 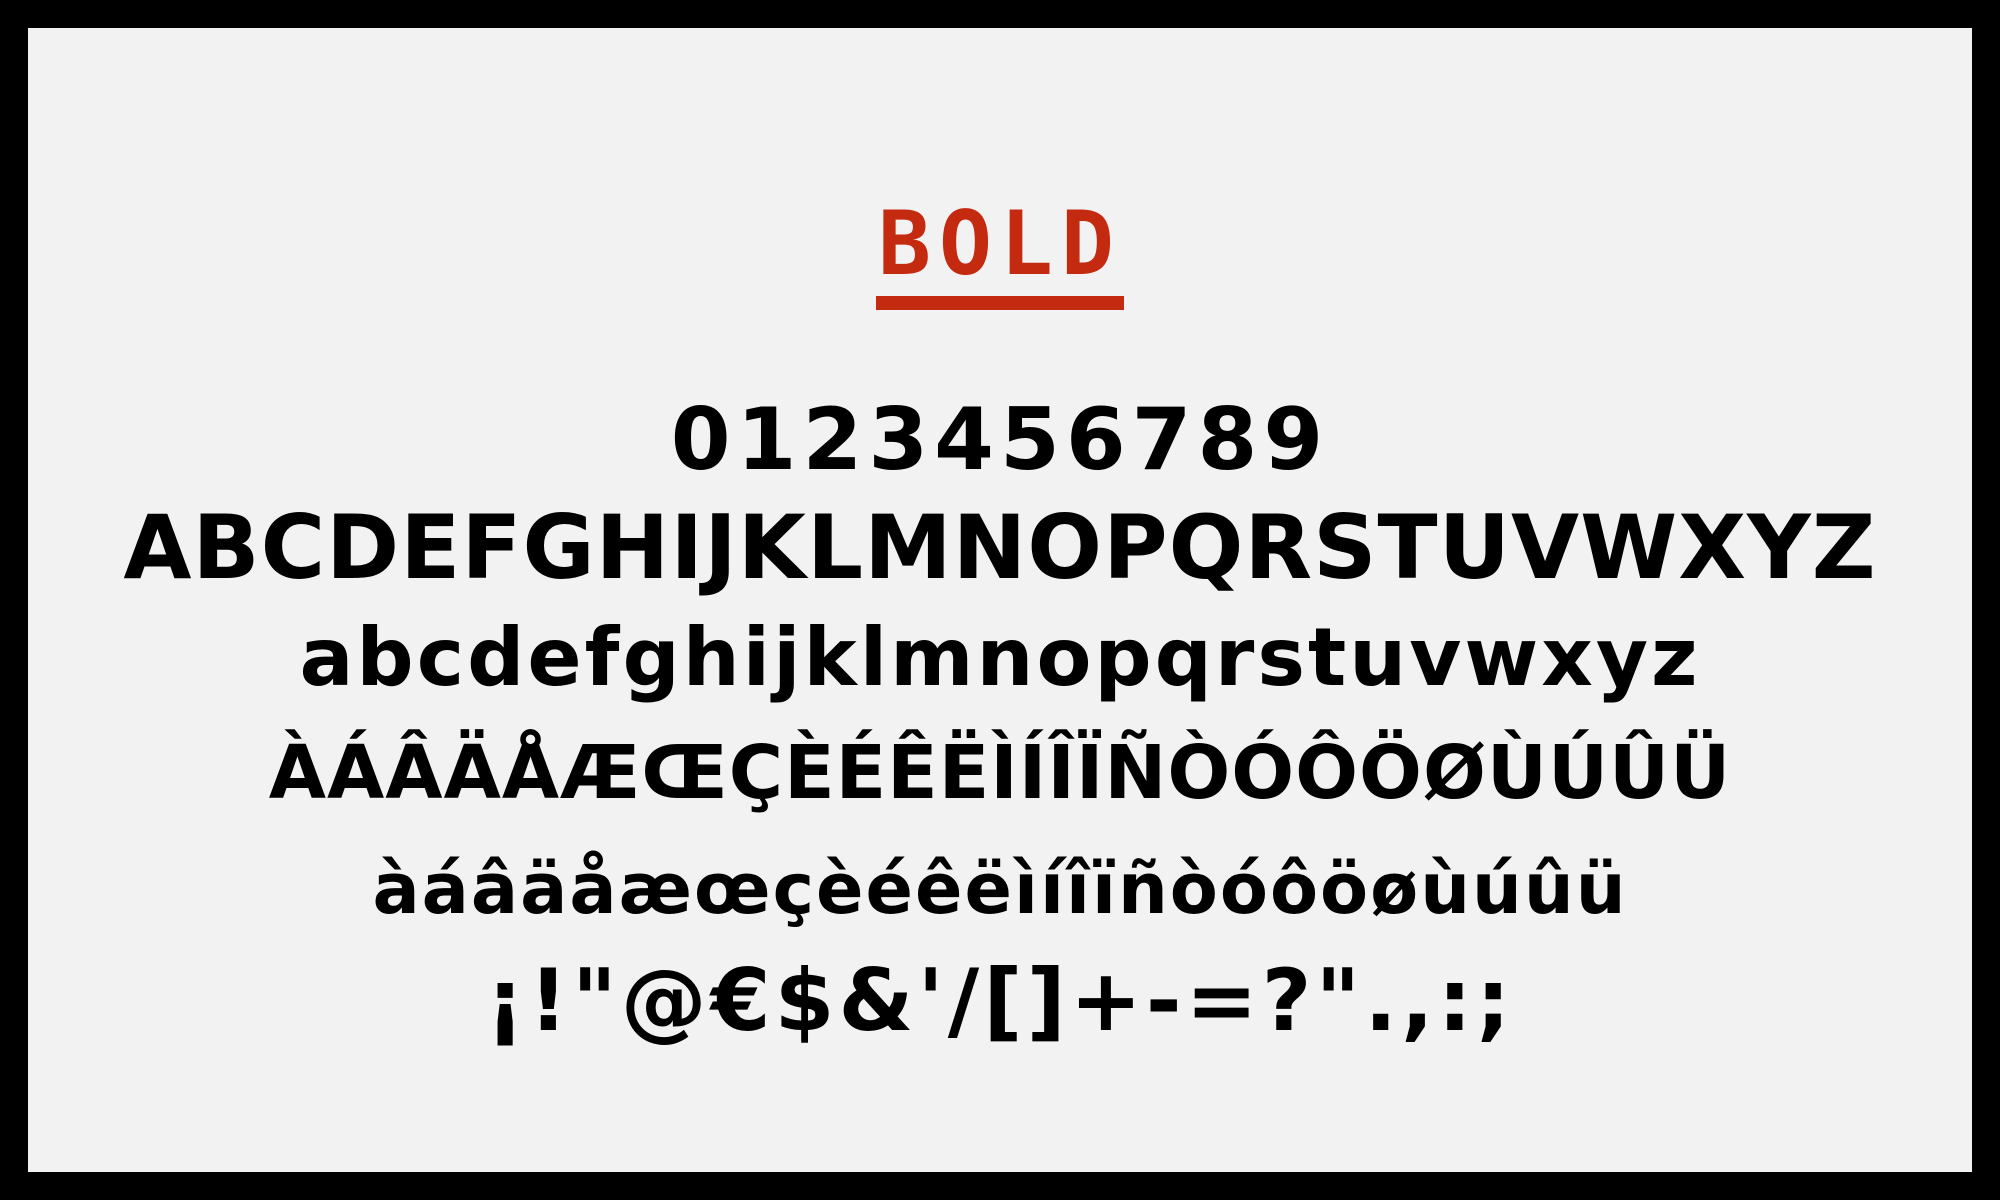 What do you see at coordinates (1000, 547) in the screenshot?
I see `uppercase-row: ABCDEFGHIJKLMNOPQRSTUVWXYZ` at bounding box center [1000, 547].